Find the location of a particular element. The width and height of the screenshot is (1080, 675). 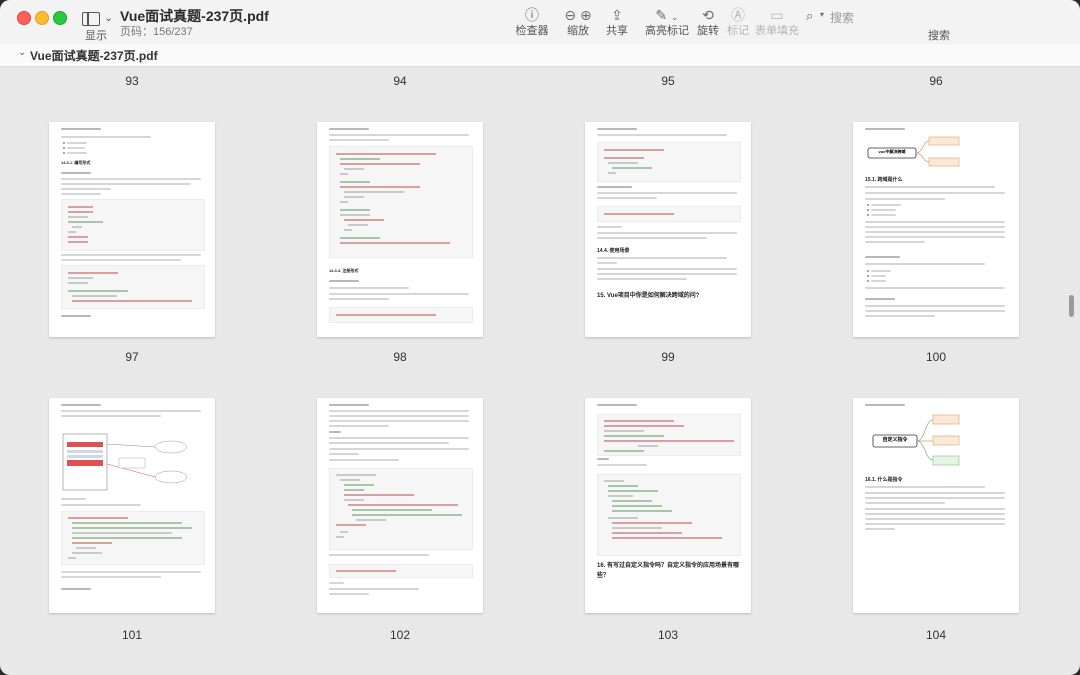

annotate-label: 标记 is located at coordinates (738, 31).